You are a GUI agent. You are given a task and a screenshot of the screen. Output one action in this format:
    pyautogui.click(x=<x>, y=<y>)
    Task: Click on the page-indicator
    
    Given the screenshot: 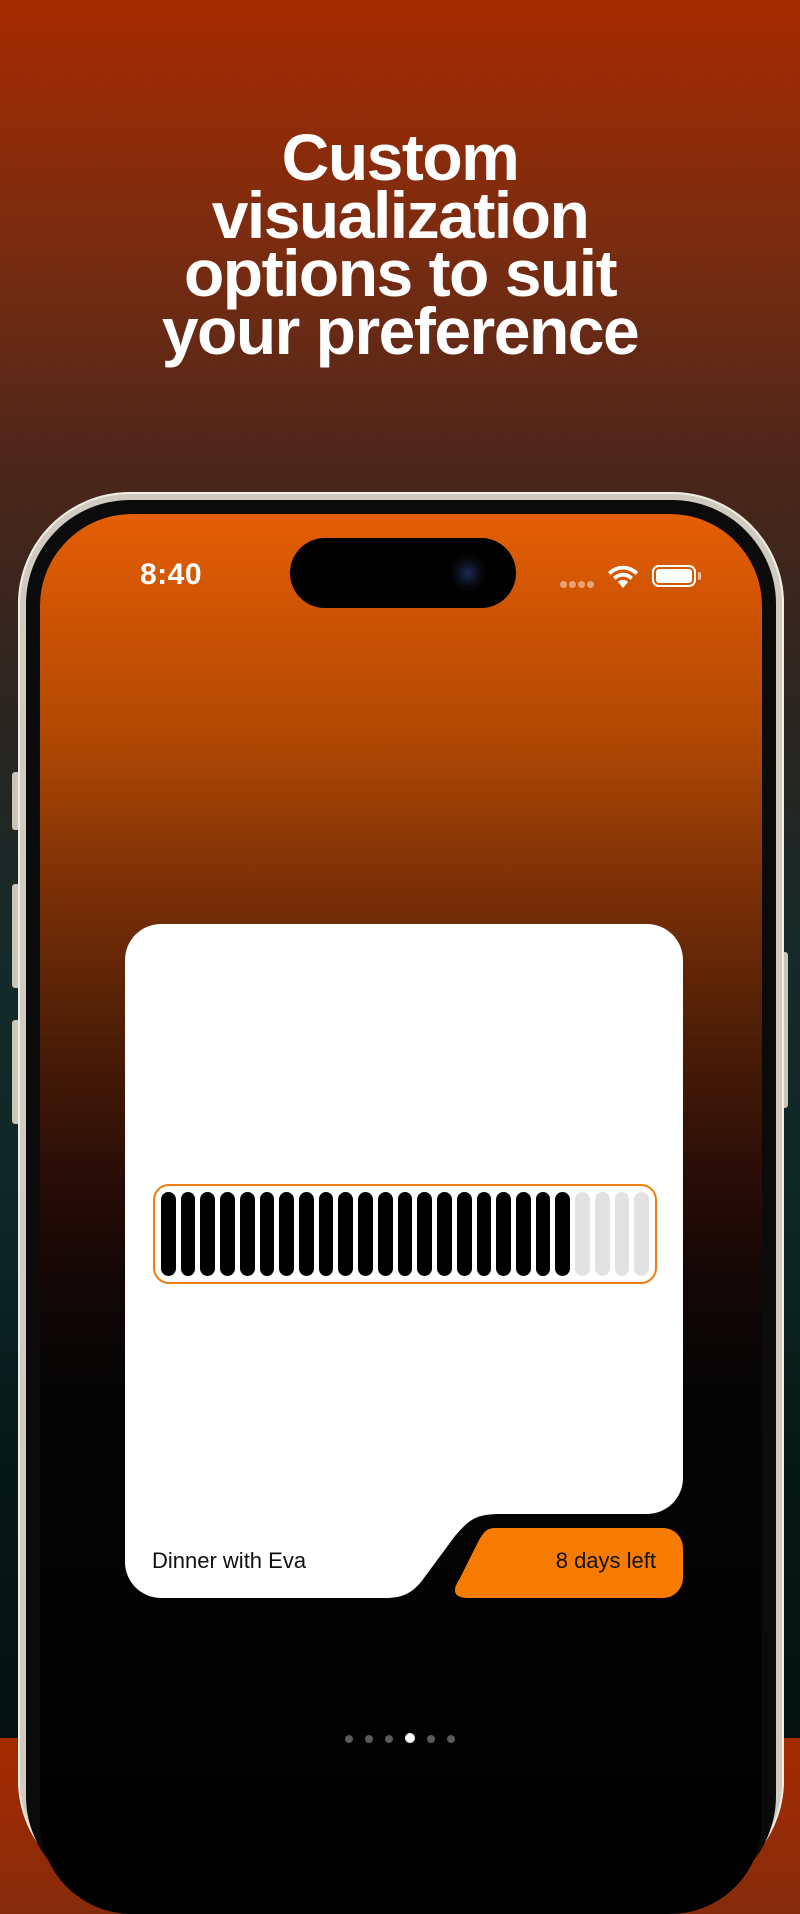 What is the action you would take?
    pyautogui.click(x=400, y=1739)
    